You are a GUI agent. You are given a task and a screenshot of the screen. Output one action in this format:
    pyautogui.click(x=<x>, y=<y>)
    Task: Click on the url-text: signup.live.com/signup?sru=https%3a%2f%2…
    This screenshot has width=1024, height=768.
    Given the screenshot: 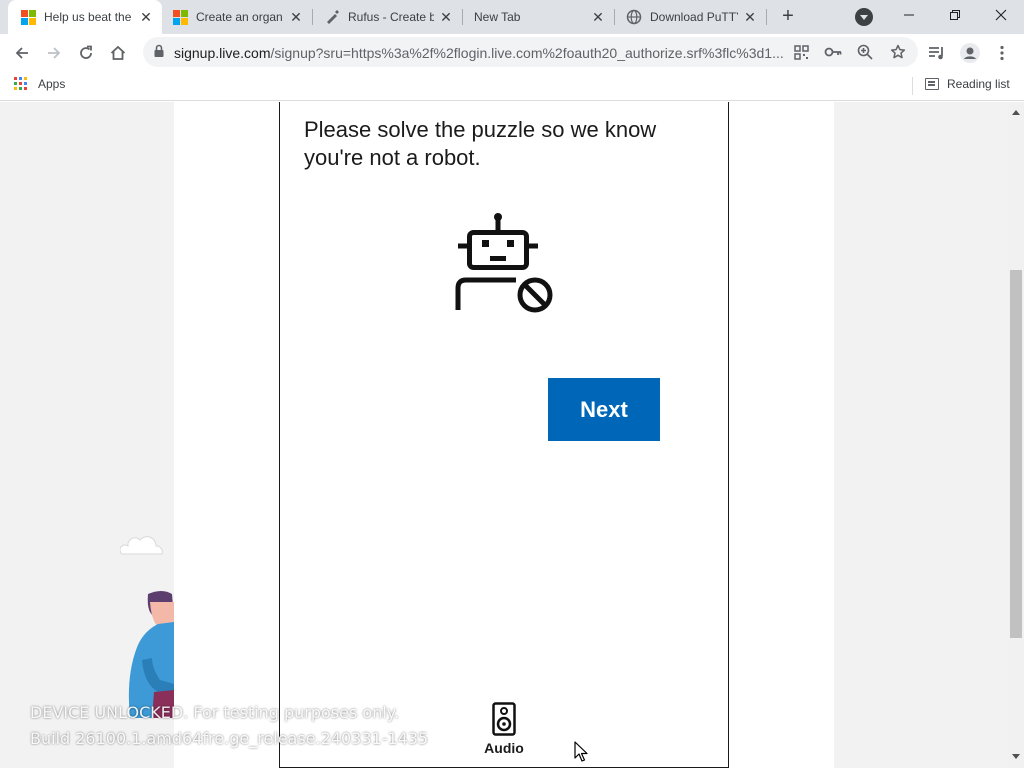 What is the action you would take?
    pyautogui.click(x=479, y=53)
    